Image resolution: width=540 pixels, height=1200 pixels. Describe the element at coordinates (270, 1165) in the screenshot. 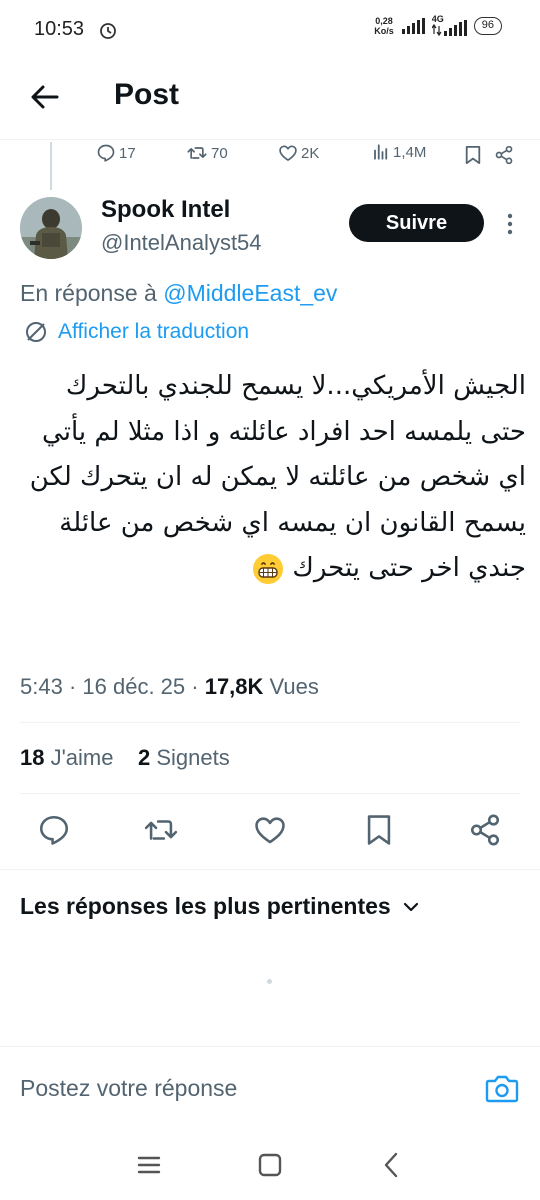

I see `home-icon` at that location.